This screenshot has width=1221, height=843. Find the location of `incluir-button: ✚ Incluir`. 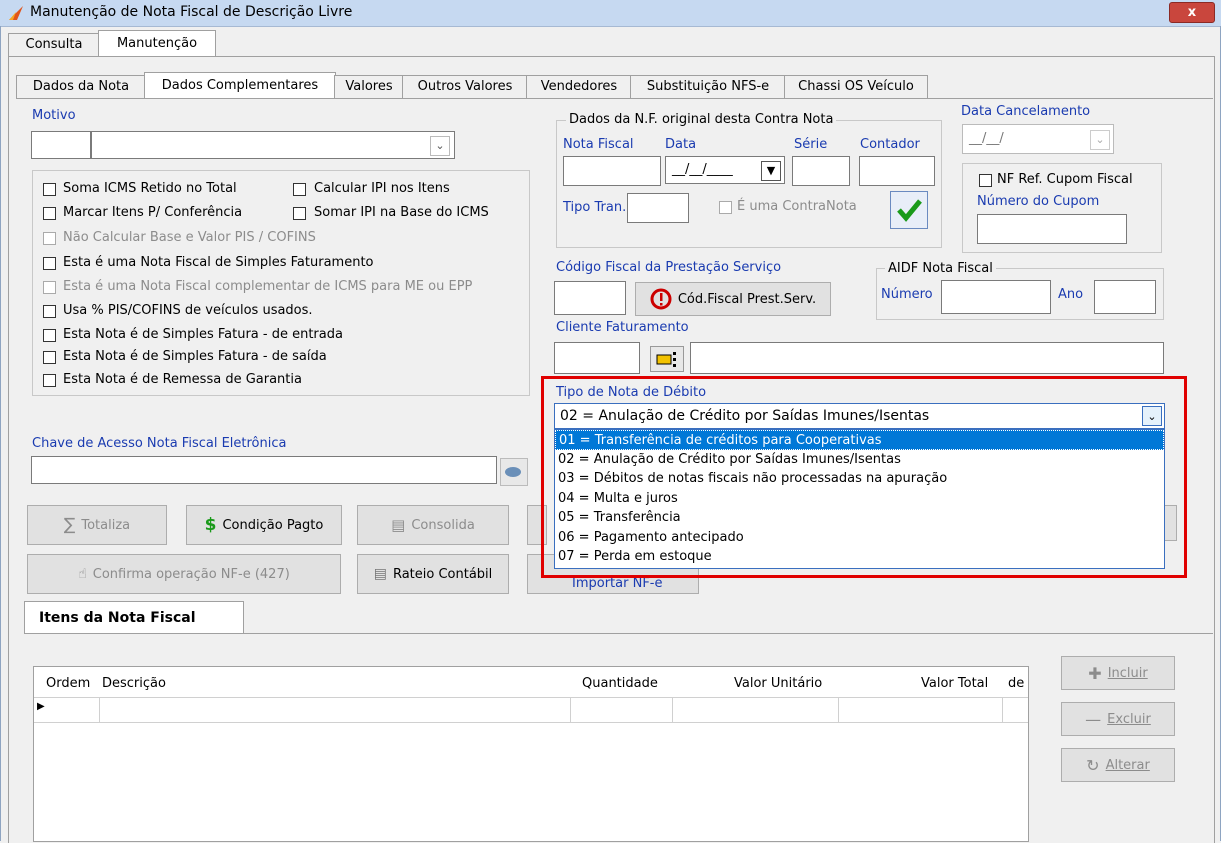

incluir-button: ✚ Incluir is located at coordinates (1118, 673).